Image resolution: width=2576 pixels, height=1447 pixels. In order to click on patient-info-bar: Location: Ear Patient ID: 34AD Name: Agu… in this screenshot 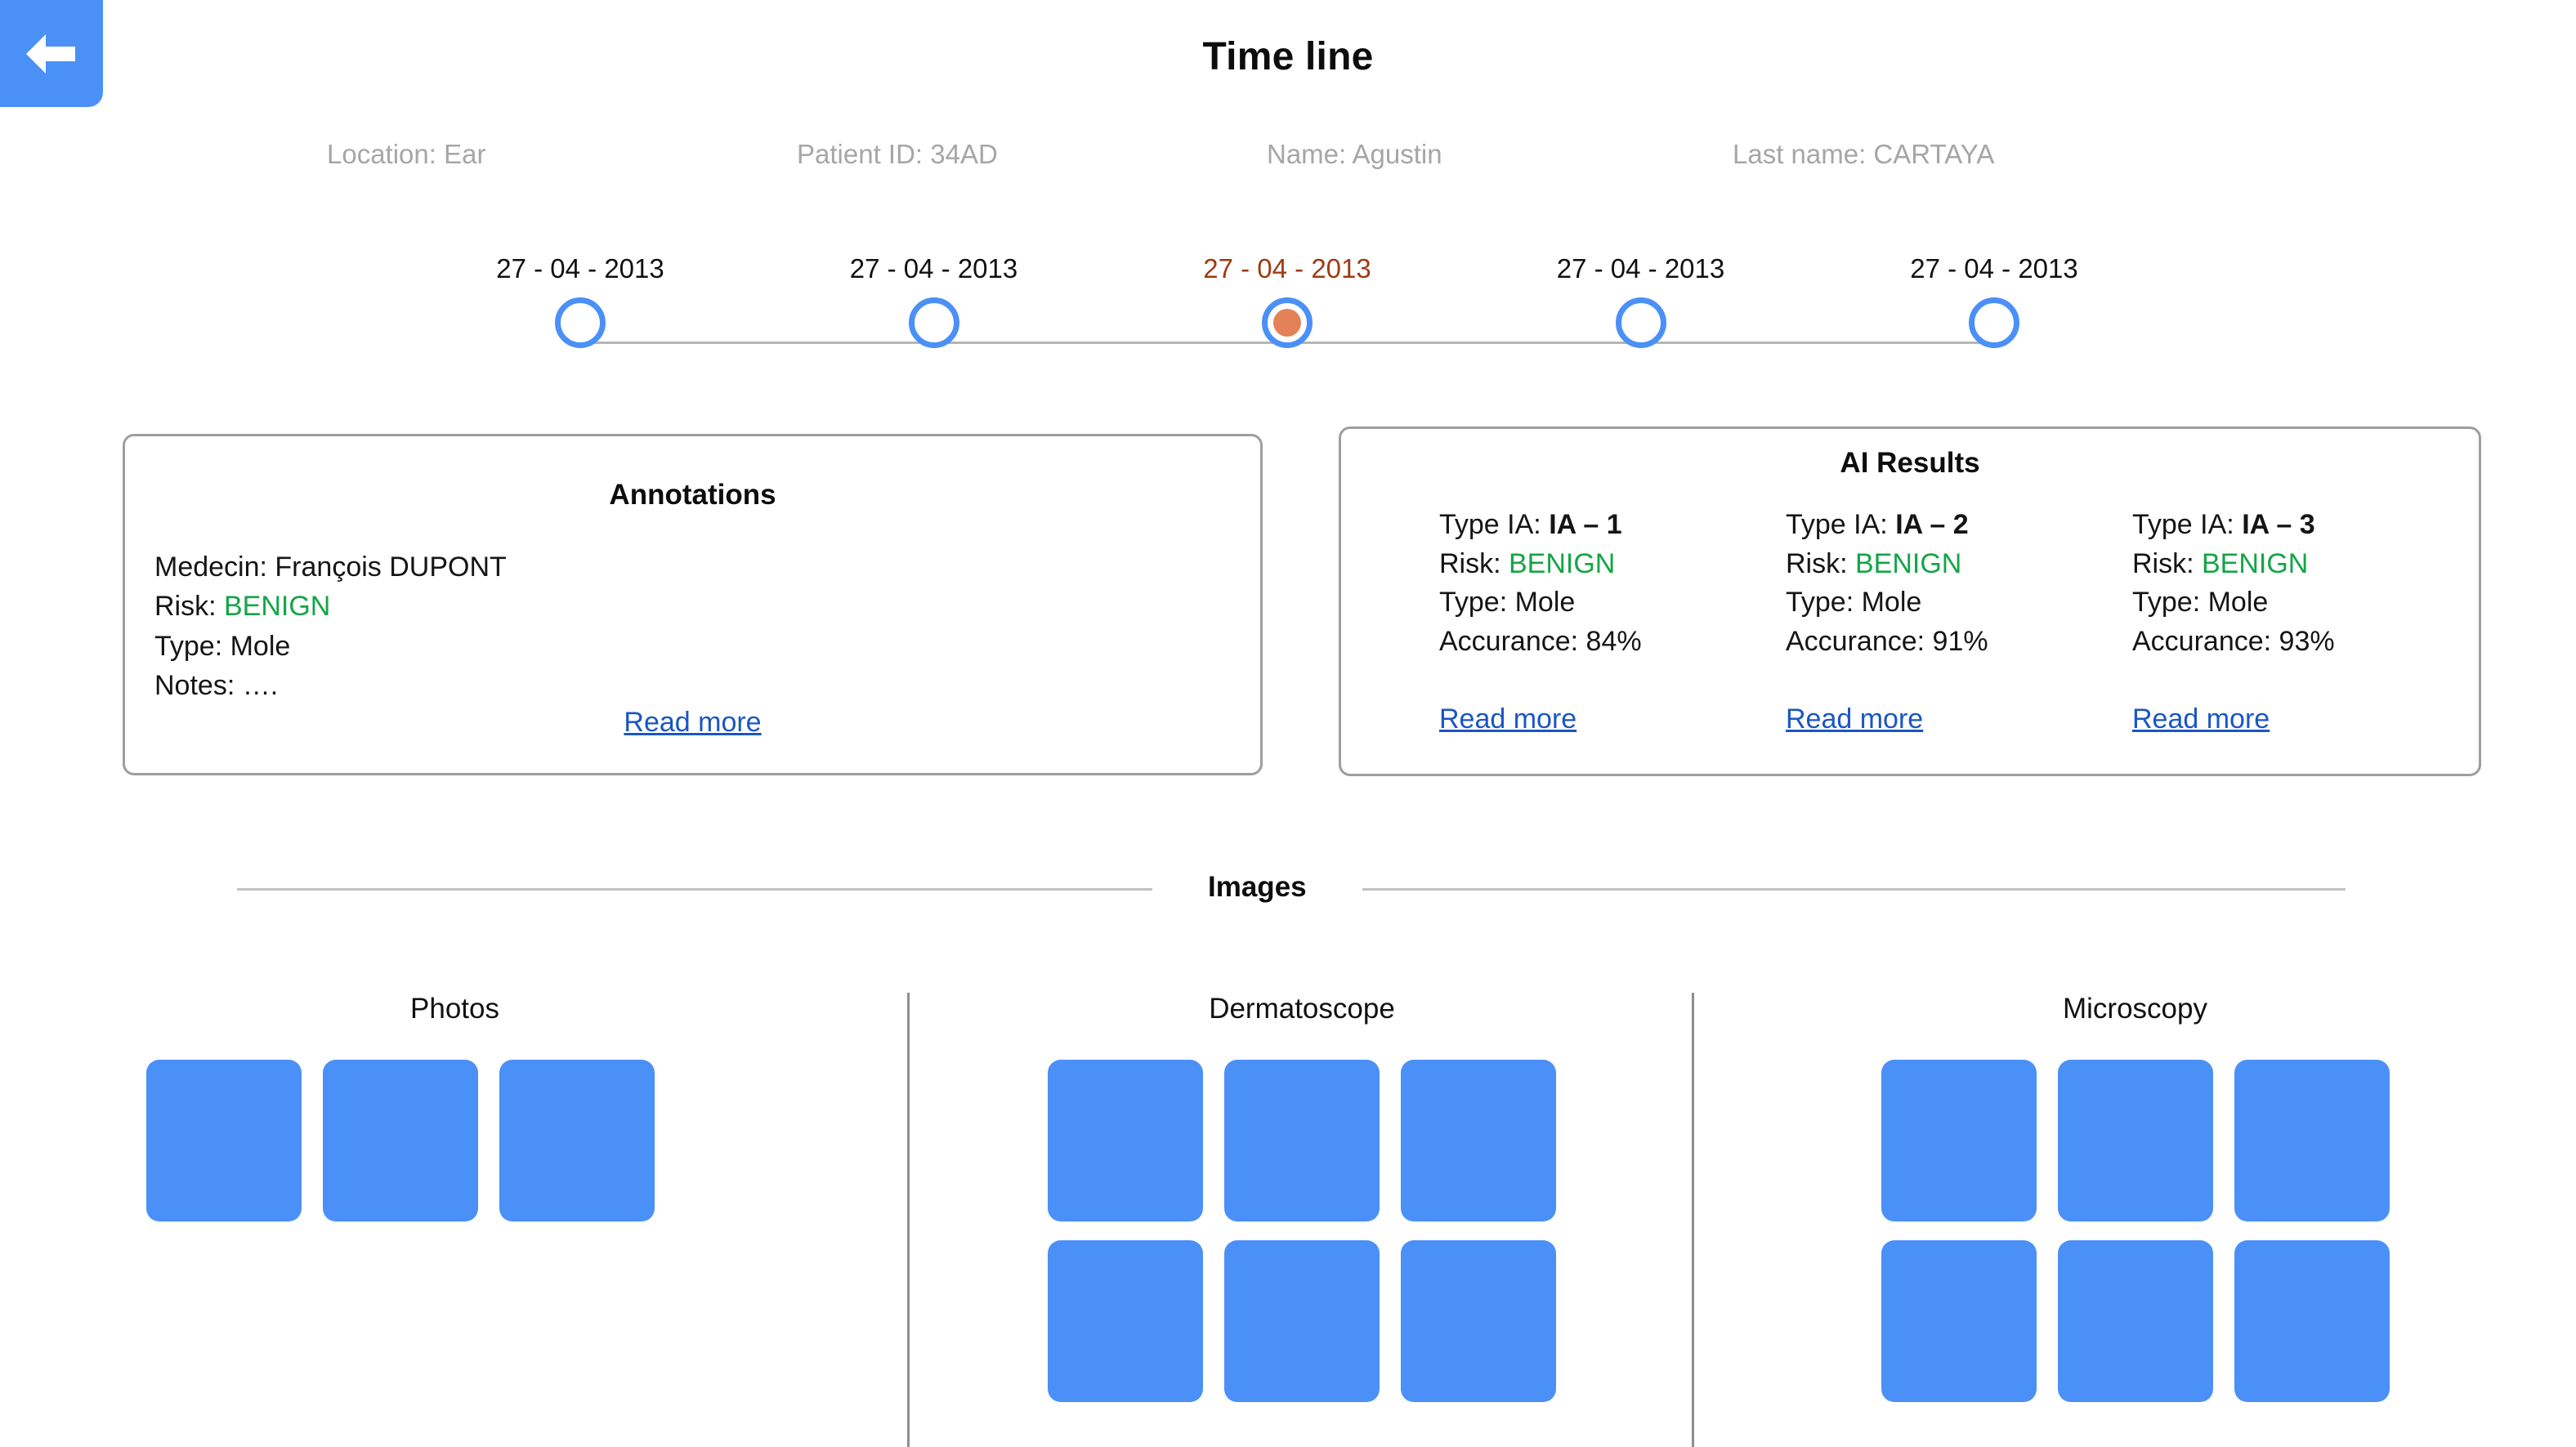, I will do `click(1238, 155)`.